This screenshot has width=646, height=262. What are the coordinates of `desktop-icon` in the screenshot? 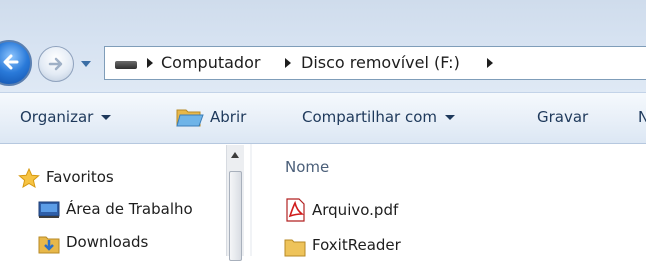 It's located at (49, 209).